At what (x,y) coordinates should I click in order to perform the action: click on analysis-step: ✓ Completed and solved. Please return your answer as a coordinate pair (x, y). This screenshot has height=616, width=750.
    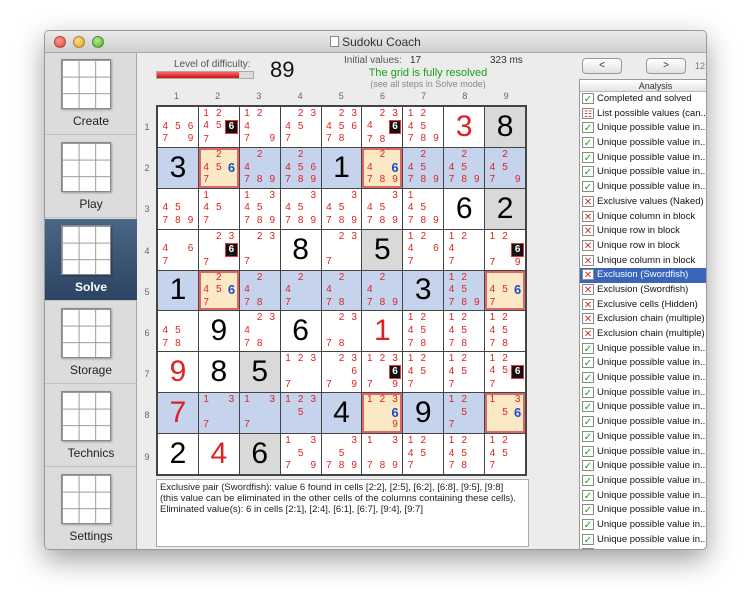
    Looking at the image, I should click on (643, 99).